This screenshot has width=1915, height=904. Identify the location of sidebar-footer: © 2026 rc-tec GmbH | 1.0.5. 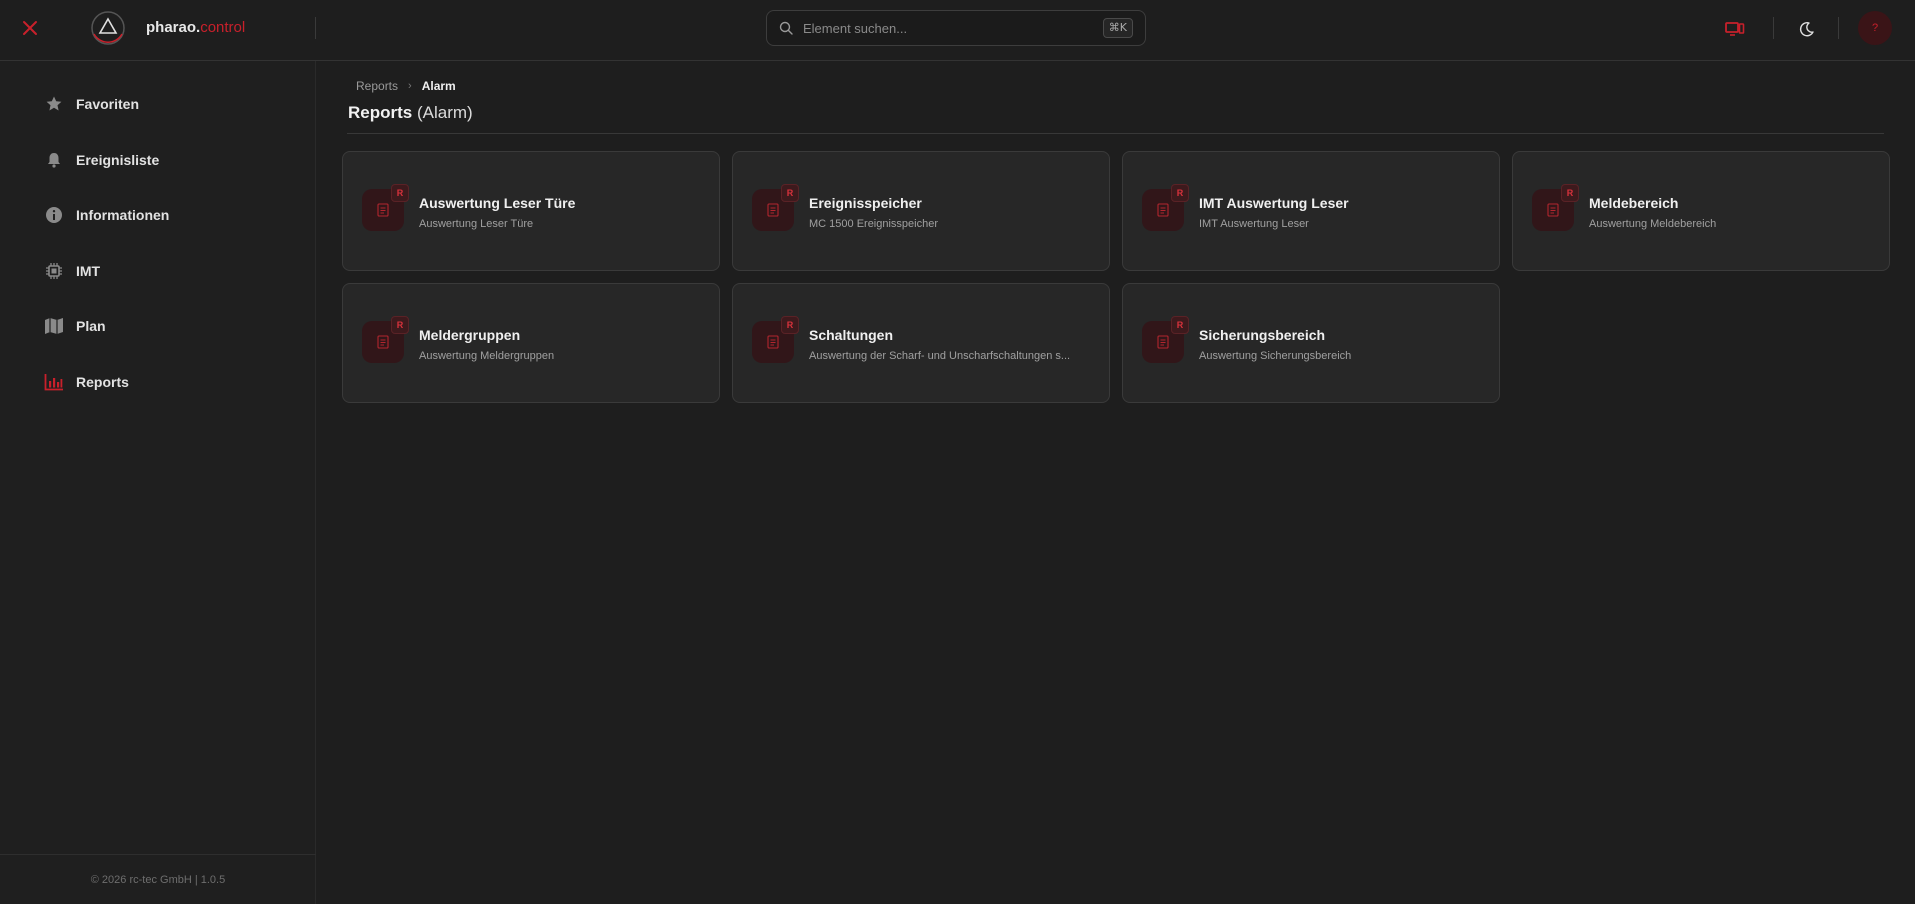
(158, 879).